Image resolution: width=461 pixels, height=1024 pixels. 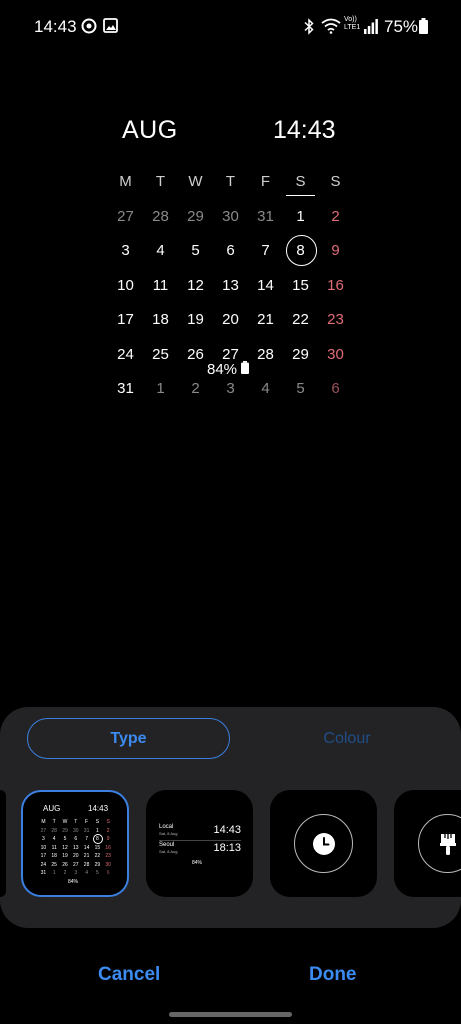 What do you see at coordinates (125, 216) in the screenshot?
I see `day-cell: 27` at bounding box center [125, 216].